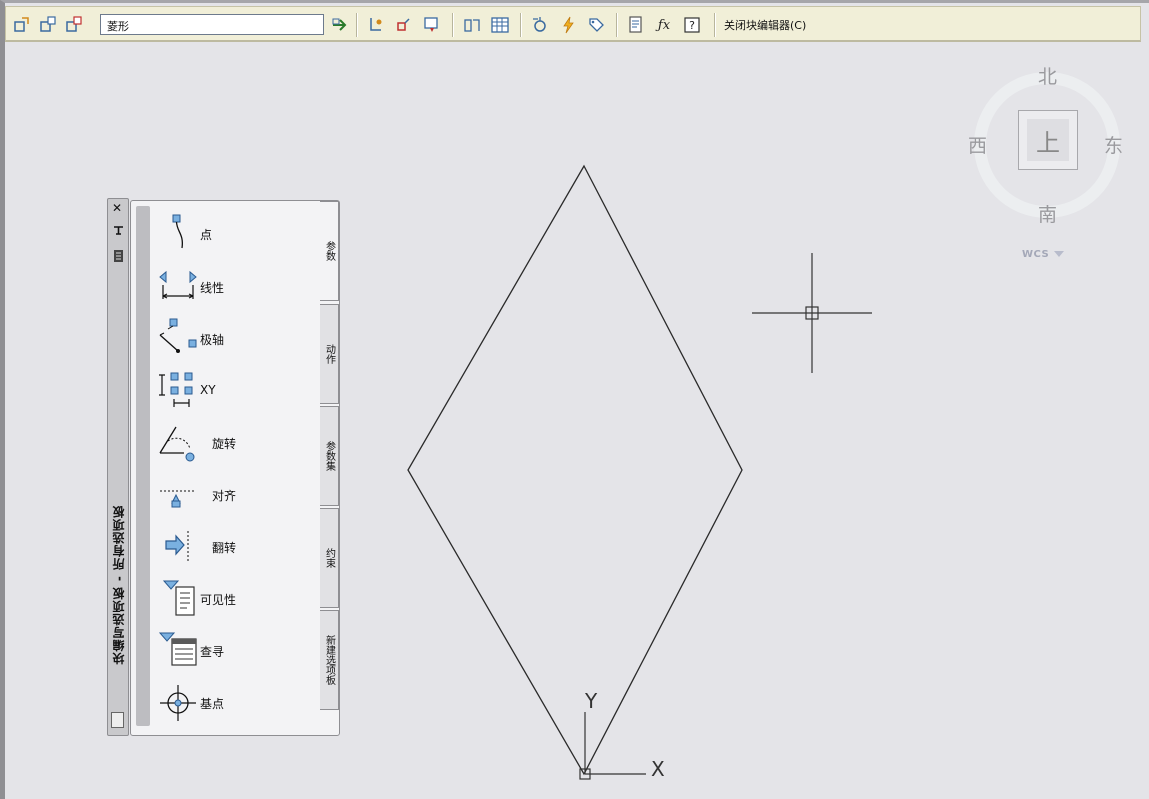 This screenshot has width=1149, height=799. What do you see at coordinates (812, 313) in the screenshot?
I see `crosshair-cursor` at bounding box center [812, 313].